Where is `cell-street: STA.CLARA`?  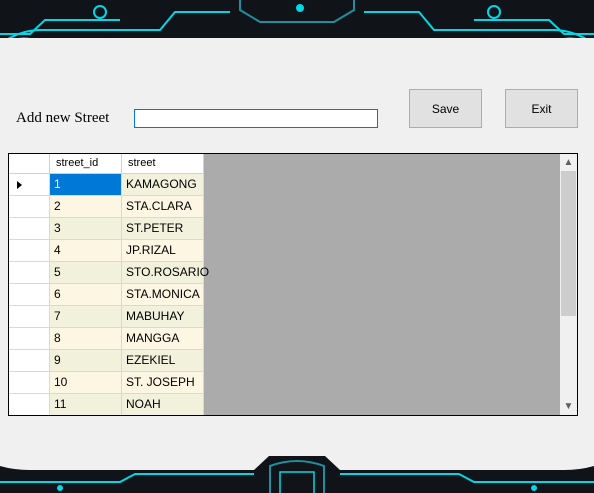
cell-street: STA.CLARA is located at coordinates (163, 207).